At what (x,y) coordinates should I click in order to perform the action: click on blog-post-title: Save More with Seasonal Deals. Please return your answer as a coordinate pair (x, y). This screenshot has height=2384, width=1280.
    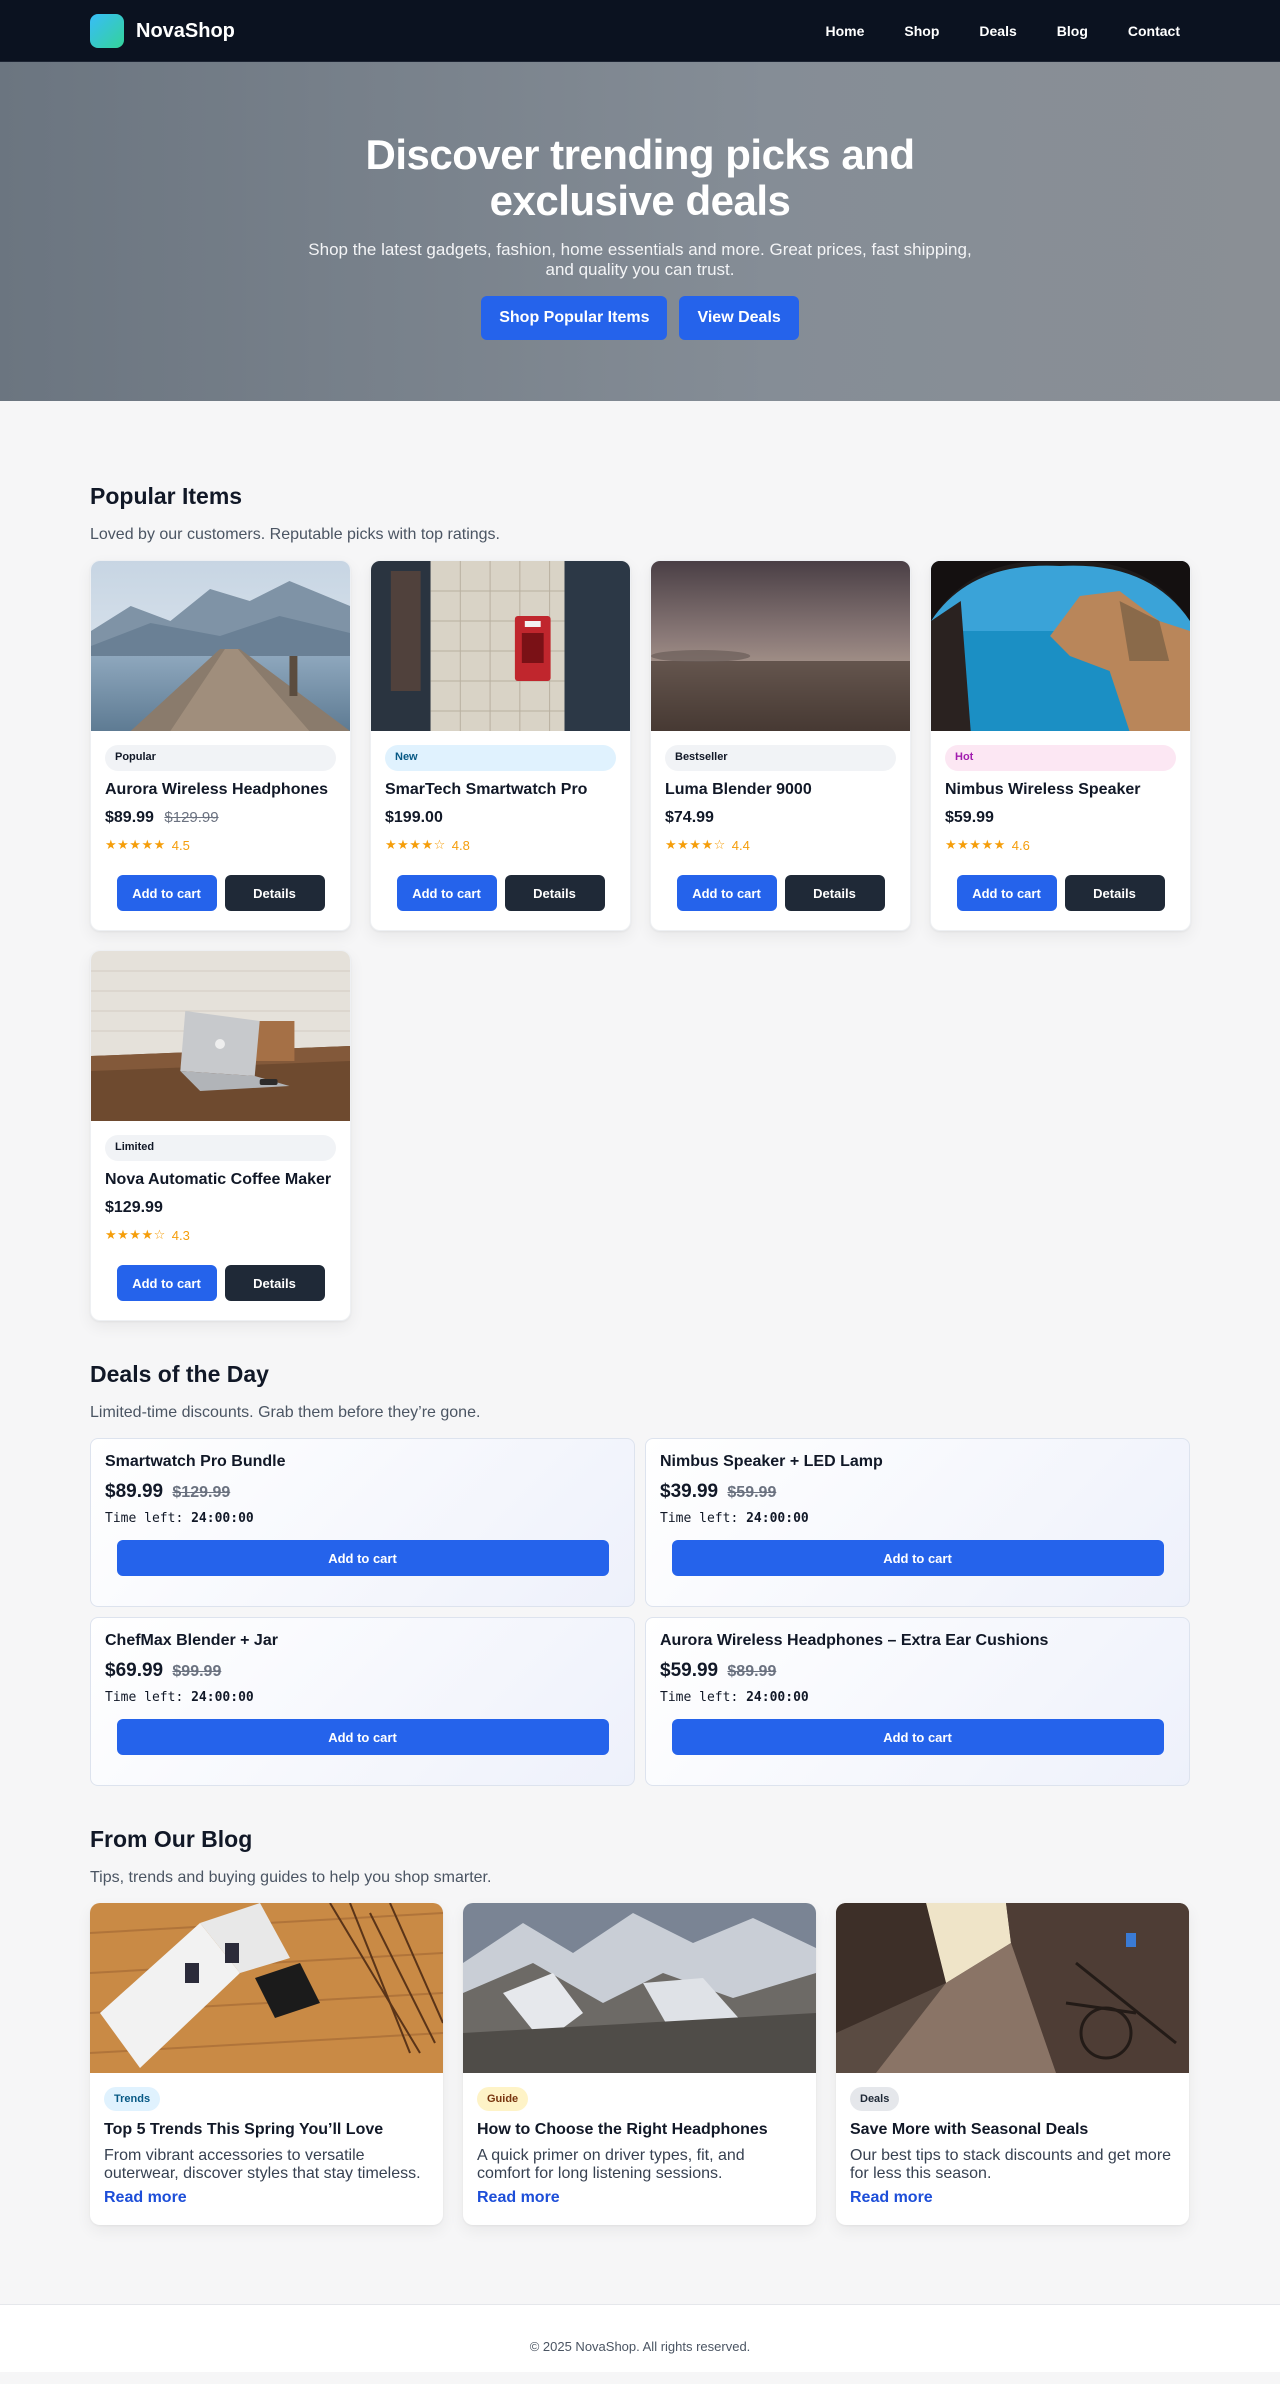
    Looking at the image, I should click on (1012, 2130).